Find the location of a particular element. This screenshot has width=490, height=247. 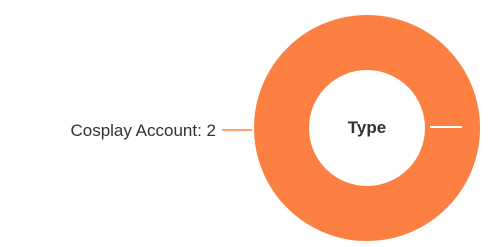

labels-layer: Cosplay Account: 2 is located at coordinates (161, 130).